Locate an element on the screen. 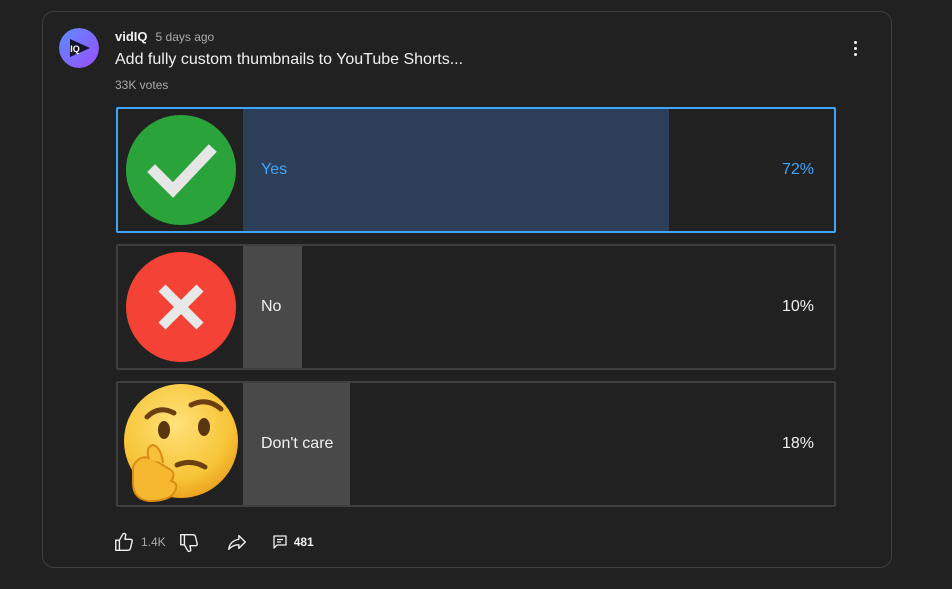 Image resolution: width=952 pixels, height=589 pixels. comments-button: 481 is located at coordinates (293, 542).